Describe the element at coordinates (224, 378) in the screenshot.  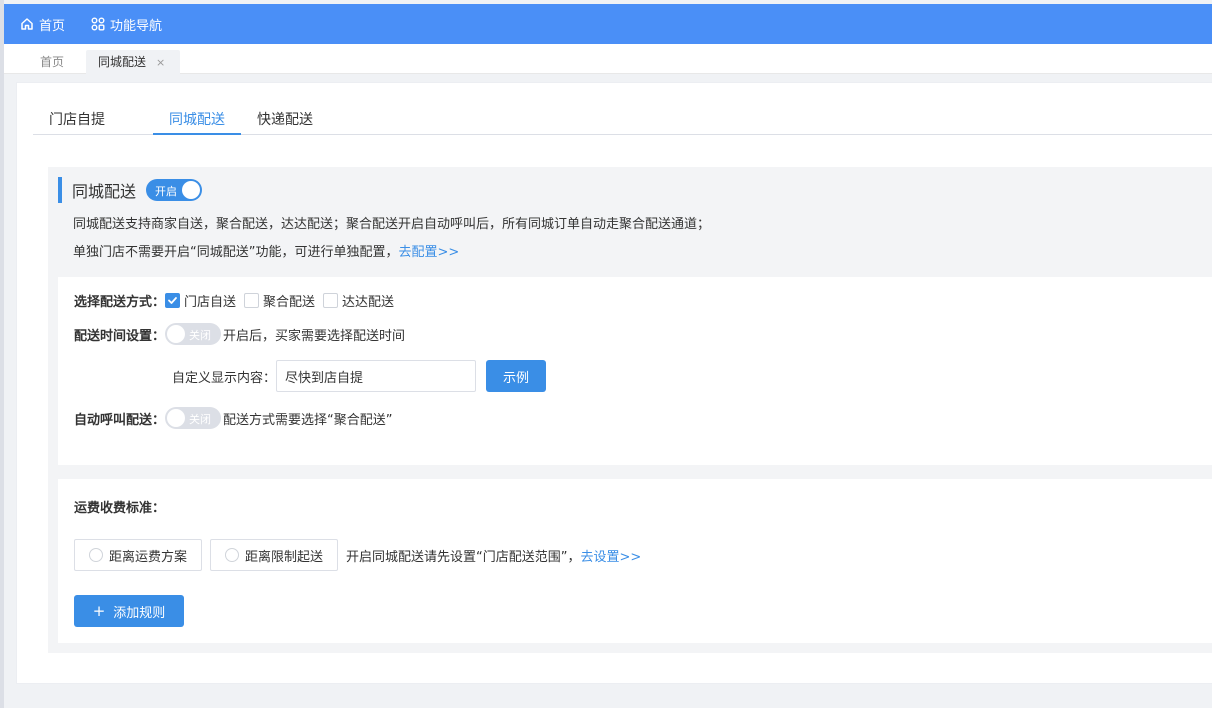
I see `custom-content-label: 自定义显示内容：` at that location.